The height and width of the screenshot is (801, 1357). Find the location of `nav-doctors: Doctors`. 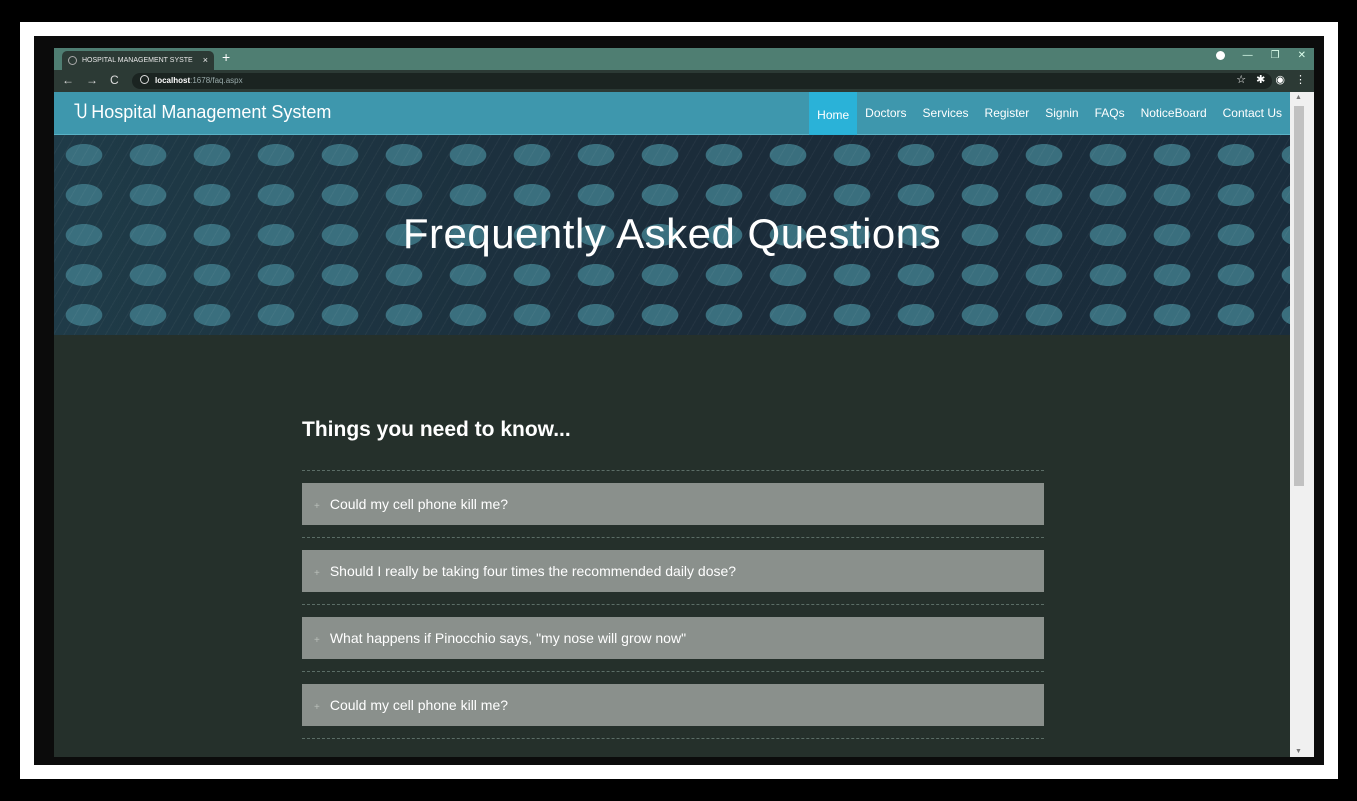

nav-doctors: Doctors is located at coordinates (885, 113).